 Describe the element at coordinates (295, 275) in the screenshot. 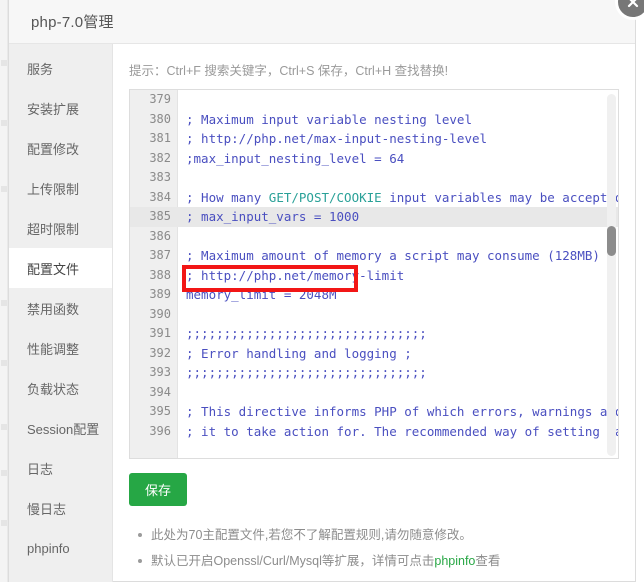

I see `line-text: ; http://php.net/memory-limit` at that location.